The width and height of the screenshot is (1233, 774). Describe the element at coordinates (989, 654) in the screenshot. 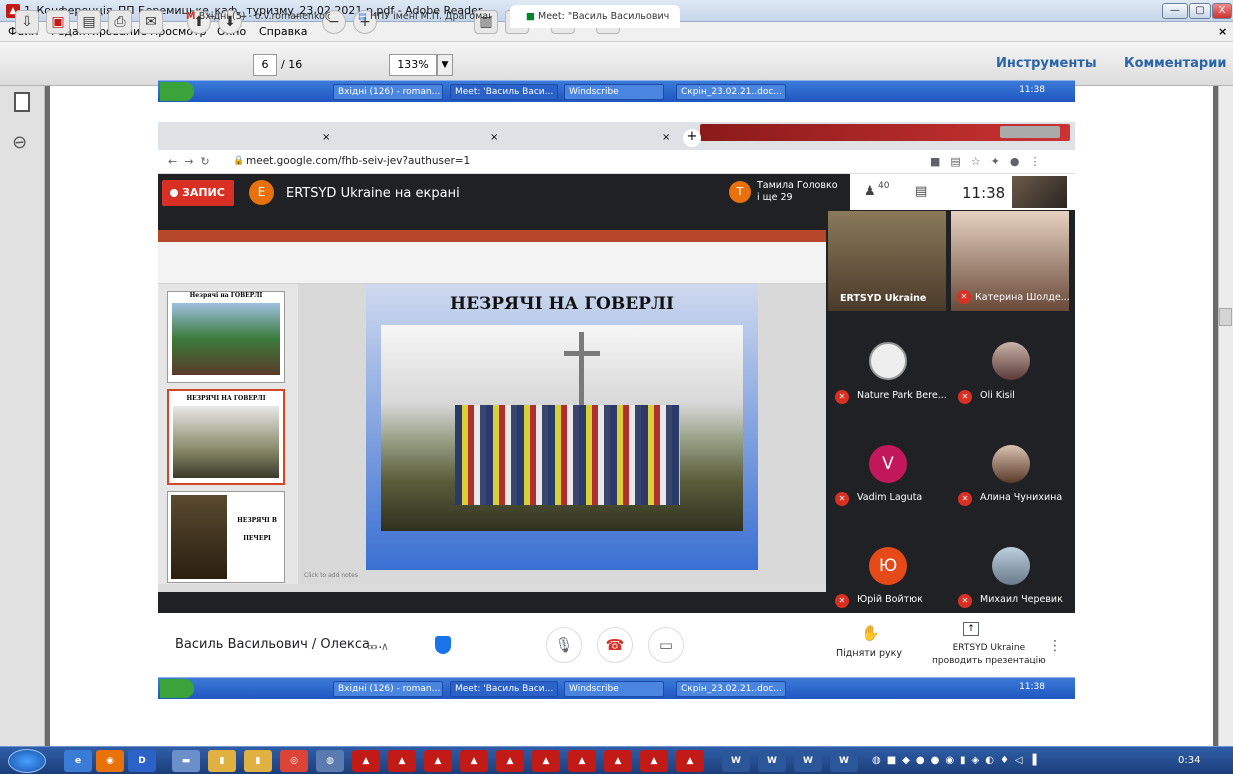

I see `presenting-status: ERTSYD Ukraine проводить презентацію` at that location.